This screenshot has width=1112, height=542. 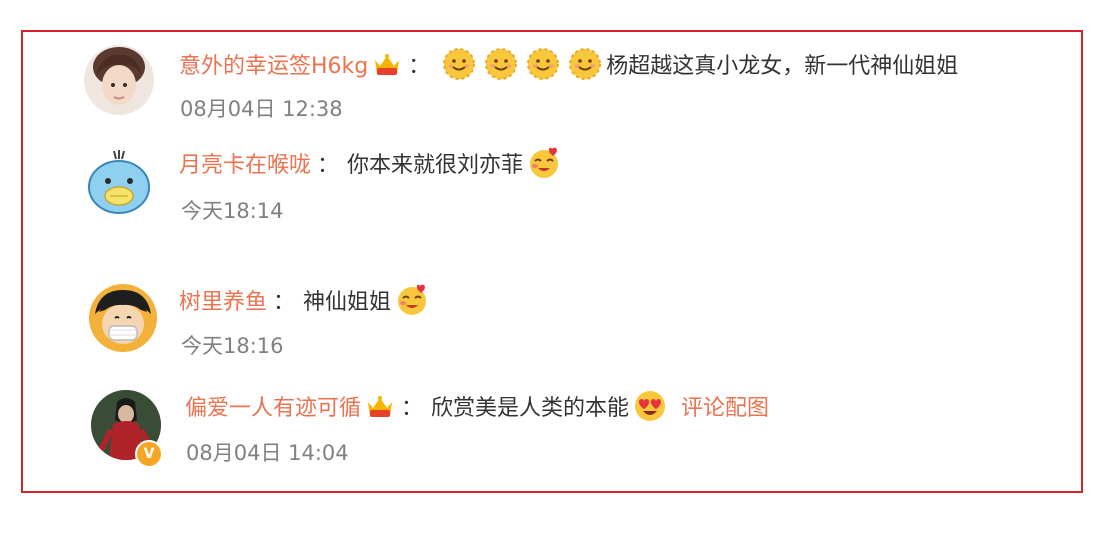 What do you see at coordinates (273, 64) in the screenshot?
I see `comment-username: 意外的幸运签H6kg` at bounding box center [273, 64].